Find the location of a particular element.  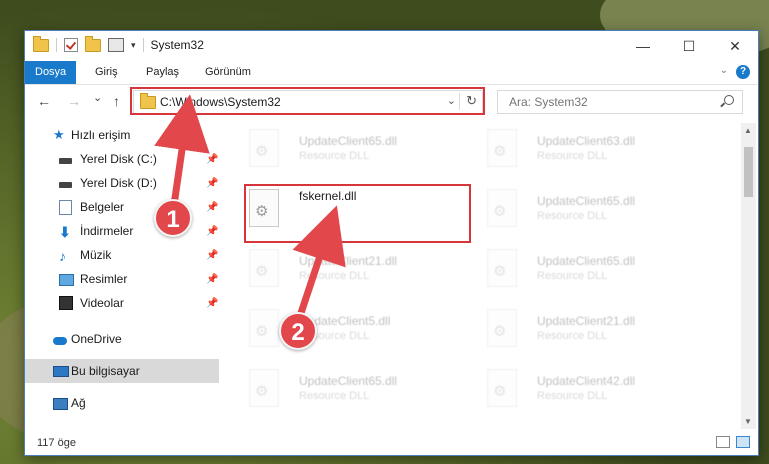

step-badge-2: 2 is located at coordinates (298, 331).